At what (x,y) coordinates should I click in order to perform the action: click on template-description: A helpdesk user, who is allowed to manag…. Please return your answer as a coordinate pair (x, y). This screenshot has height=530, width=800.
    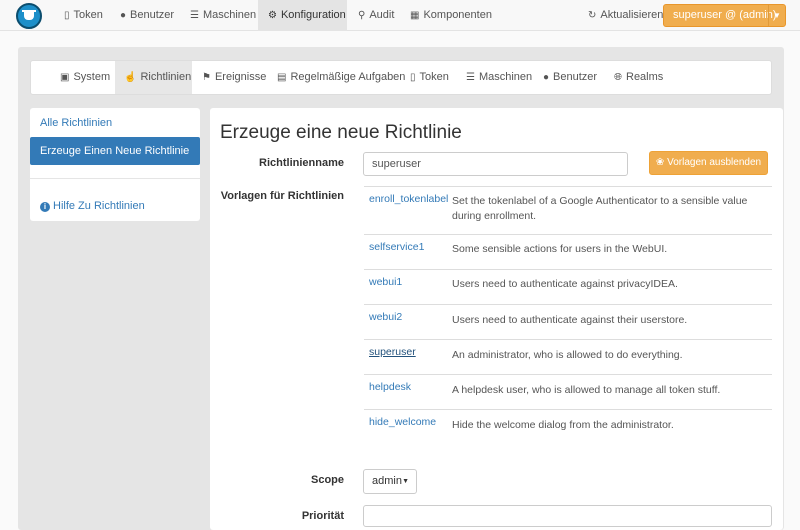
    Looking at the image, I should click on (586, 390).